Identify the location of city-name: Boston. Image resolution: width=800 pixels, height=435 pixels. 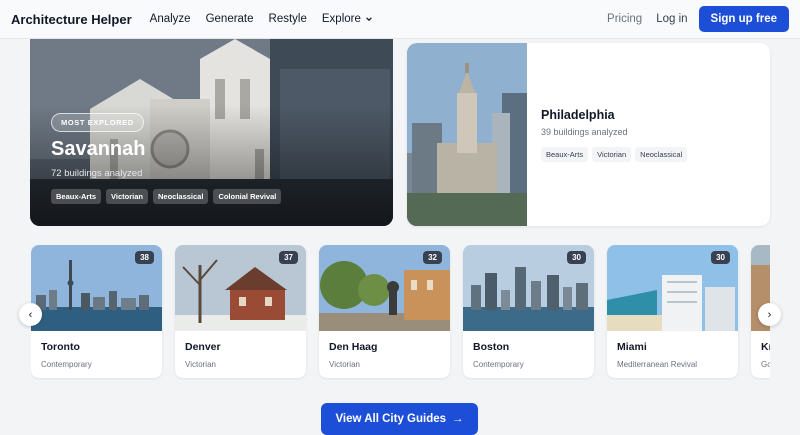
(491, 347).